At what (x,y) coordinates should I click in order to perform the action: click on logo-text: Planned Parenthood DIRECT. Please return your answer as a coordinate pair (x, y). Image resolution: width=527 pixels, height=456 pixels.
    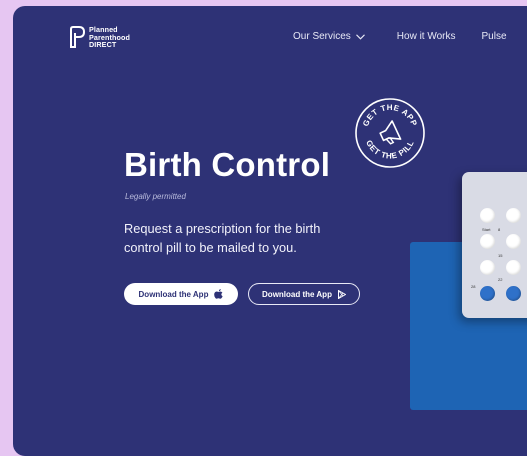
    Looking at the image, I should click on (109, 37).